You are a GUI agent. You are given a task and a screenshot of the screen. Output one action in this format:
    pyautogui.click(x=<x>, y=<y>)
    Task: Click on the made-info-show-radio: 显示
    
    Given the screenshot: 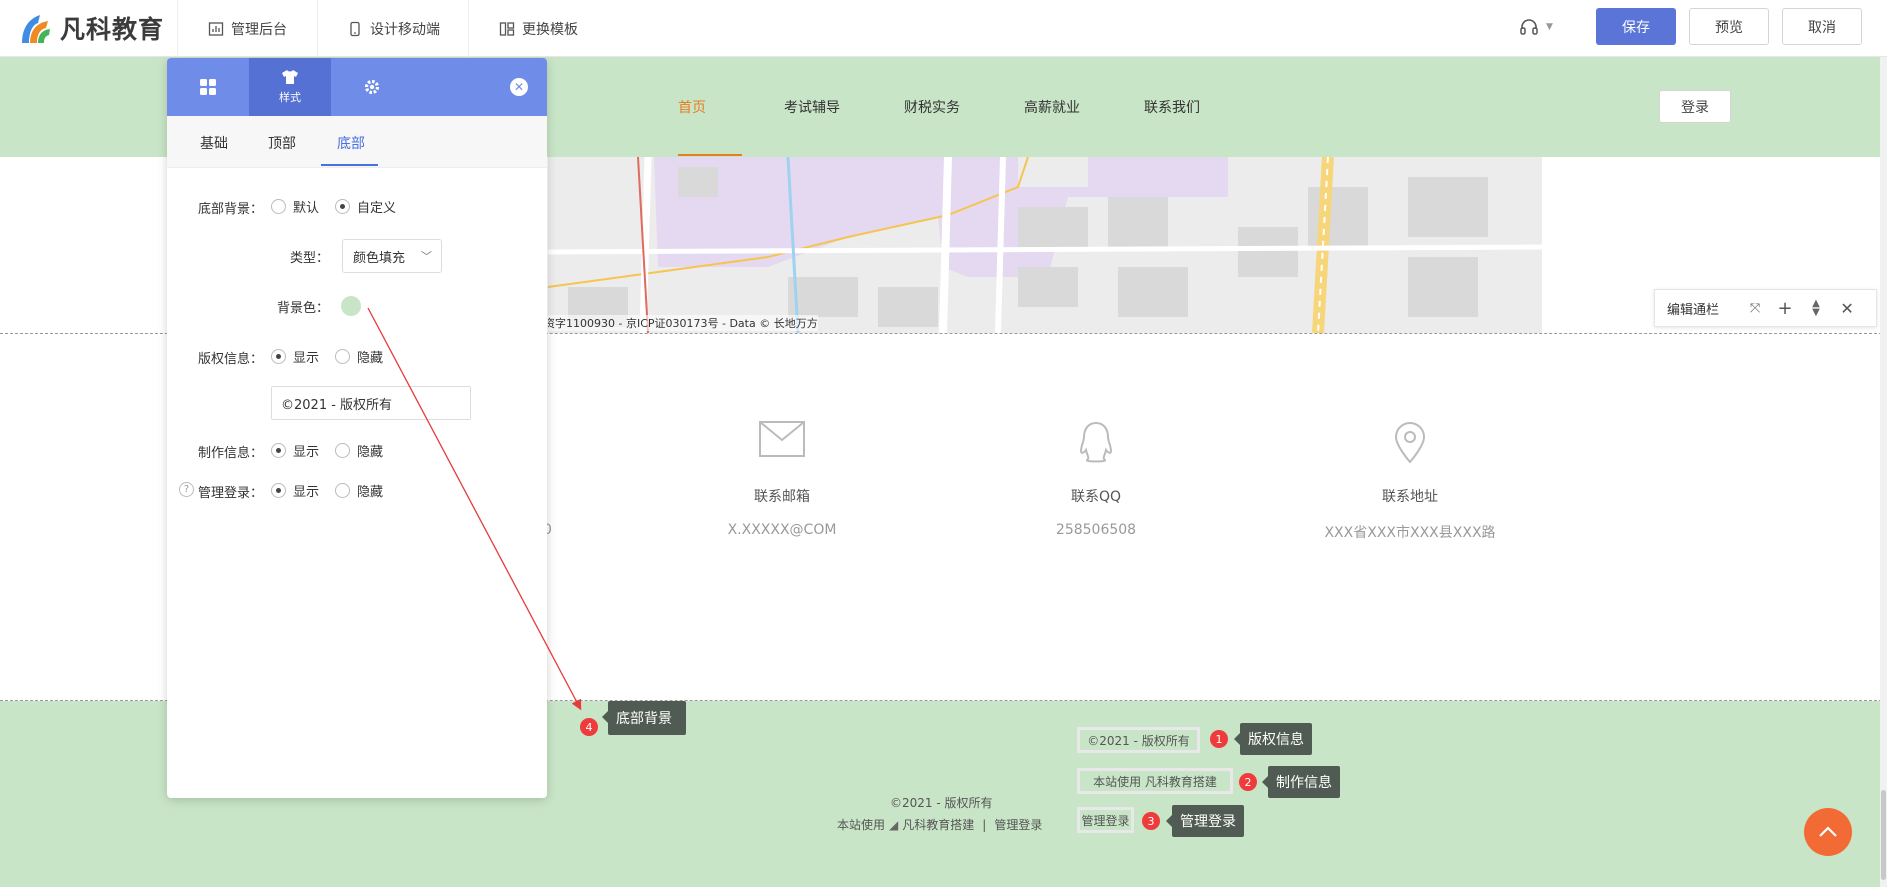 What is the action you would take?
    pyautogui.click(x=295, y=450)
    